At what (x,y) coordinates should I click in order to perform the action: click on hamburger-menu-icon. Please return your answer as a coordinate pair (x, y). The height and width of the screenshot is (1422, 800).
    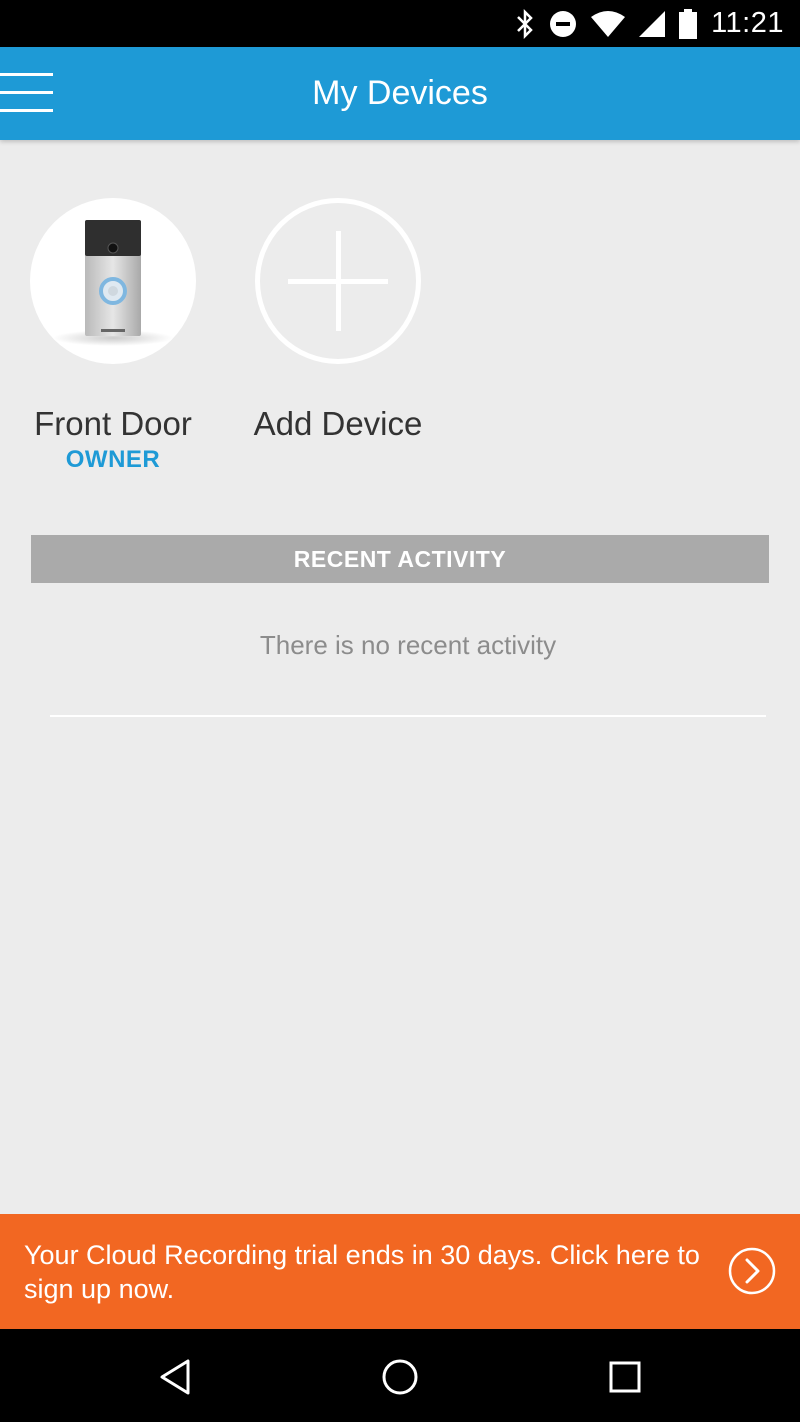
    Looking at the image, I should click on (28, 93).